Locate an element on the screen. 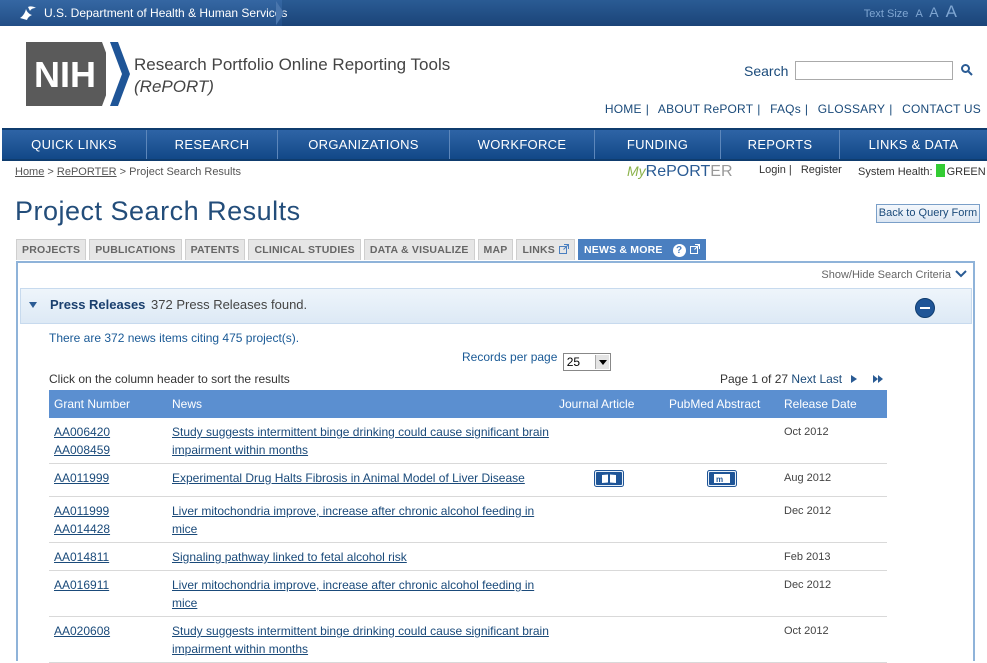 The image size is (987, 663). tab-clinical-studies-label: CLINICAL STUDIES is located at coordinates (304, 250).